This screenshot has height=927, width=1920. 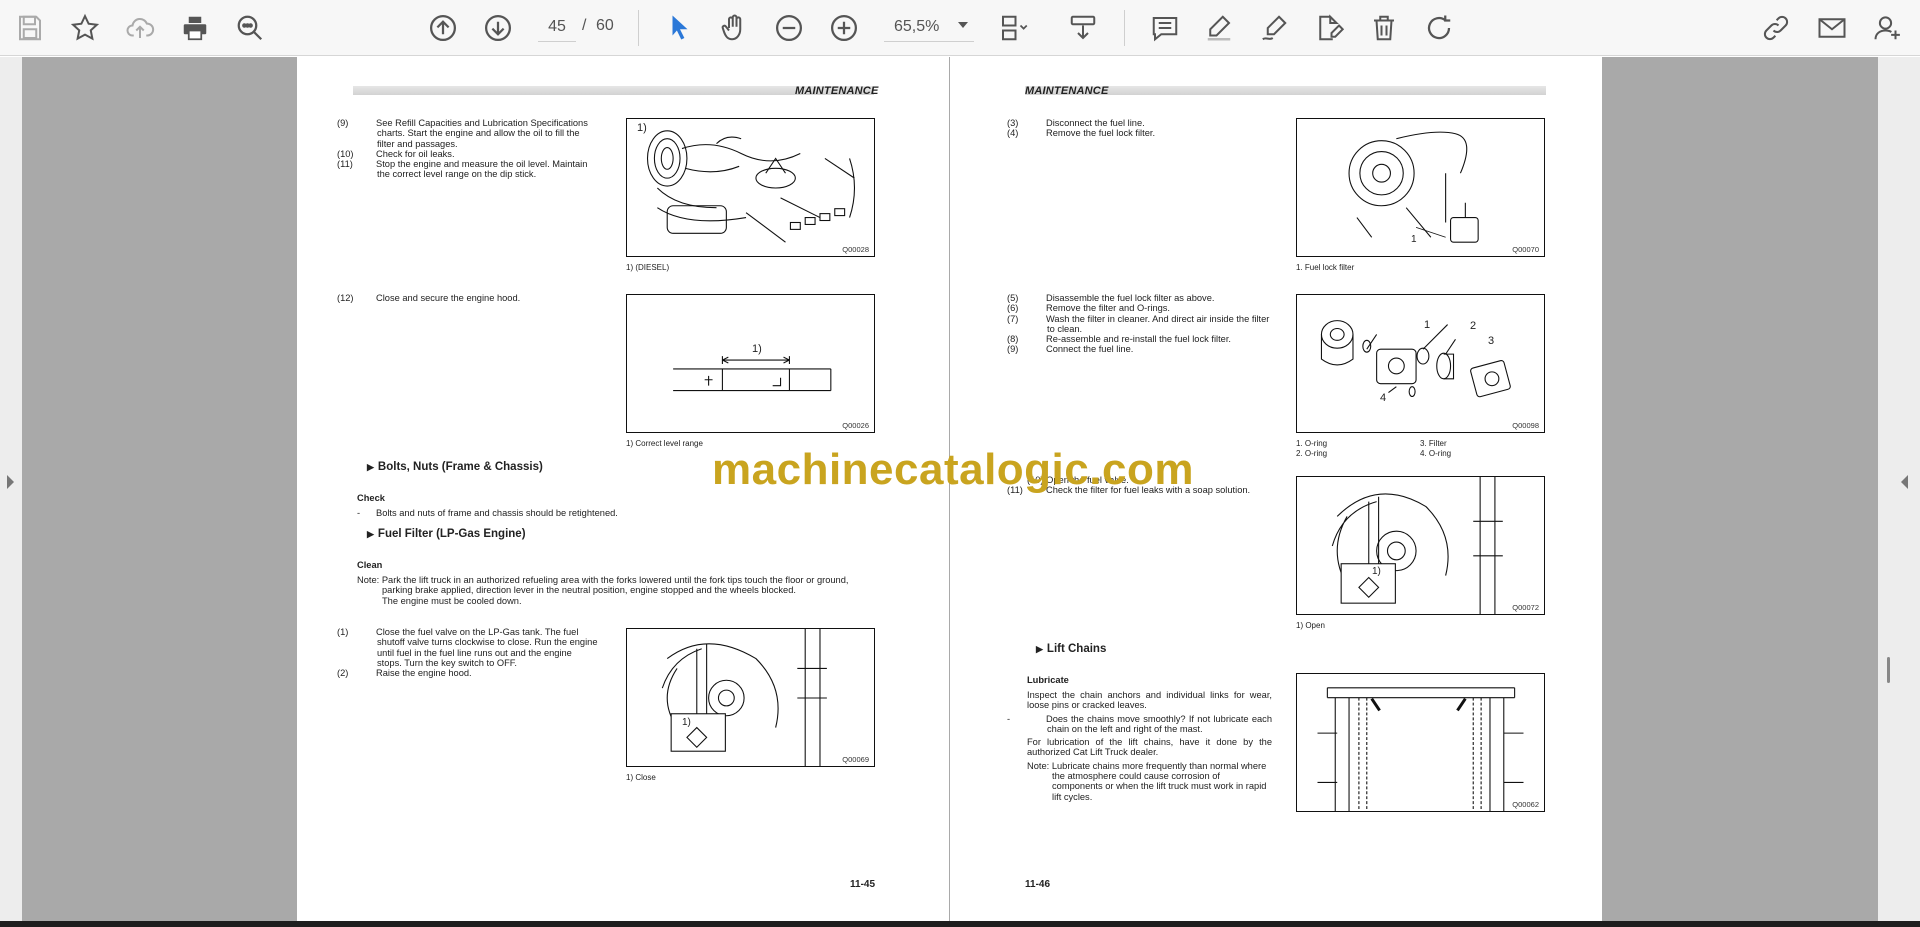 What do you see at coordinates (734, 28) in the screenshot?
I see `hand-tool-icon` at bounding box center [734, 28].